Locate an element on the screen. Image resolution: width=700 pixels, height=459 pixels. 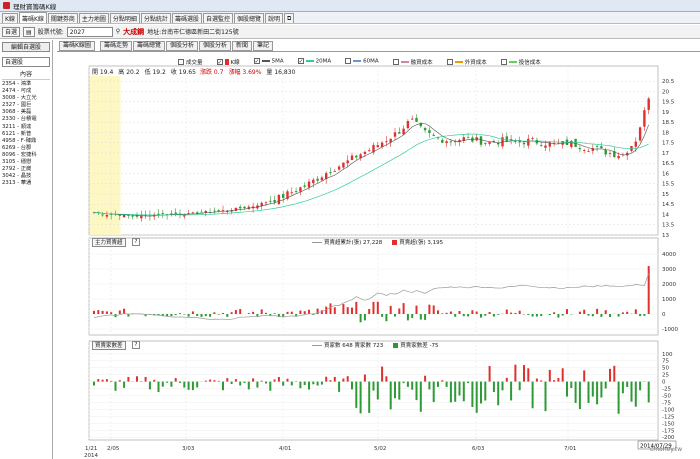
x-tick-label: 7/01 is located at coordinates (570, 449).